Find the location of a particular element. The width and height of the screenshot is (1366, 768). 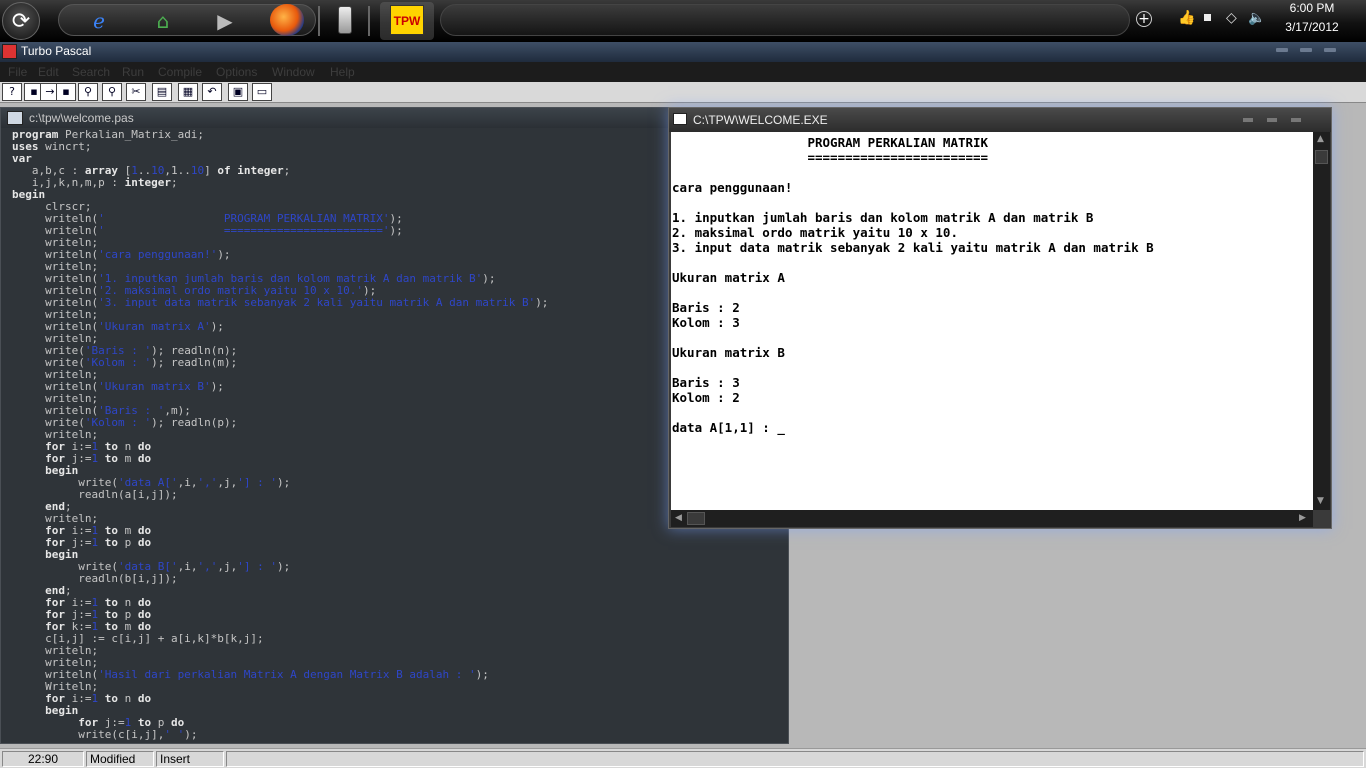

status-bar: 22:90 Modified Insert is located at coordinates (683, 758).